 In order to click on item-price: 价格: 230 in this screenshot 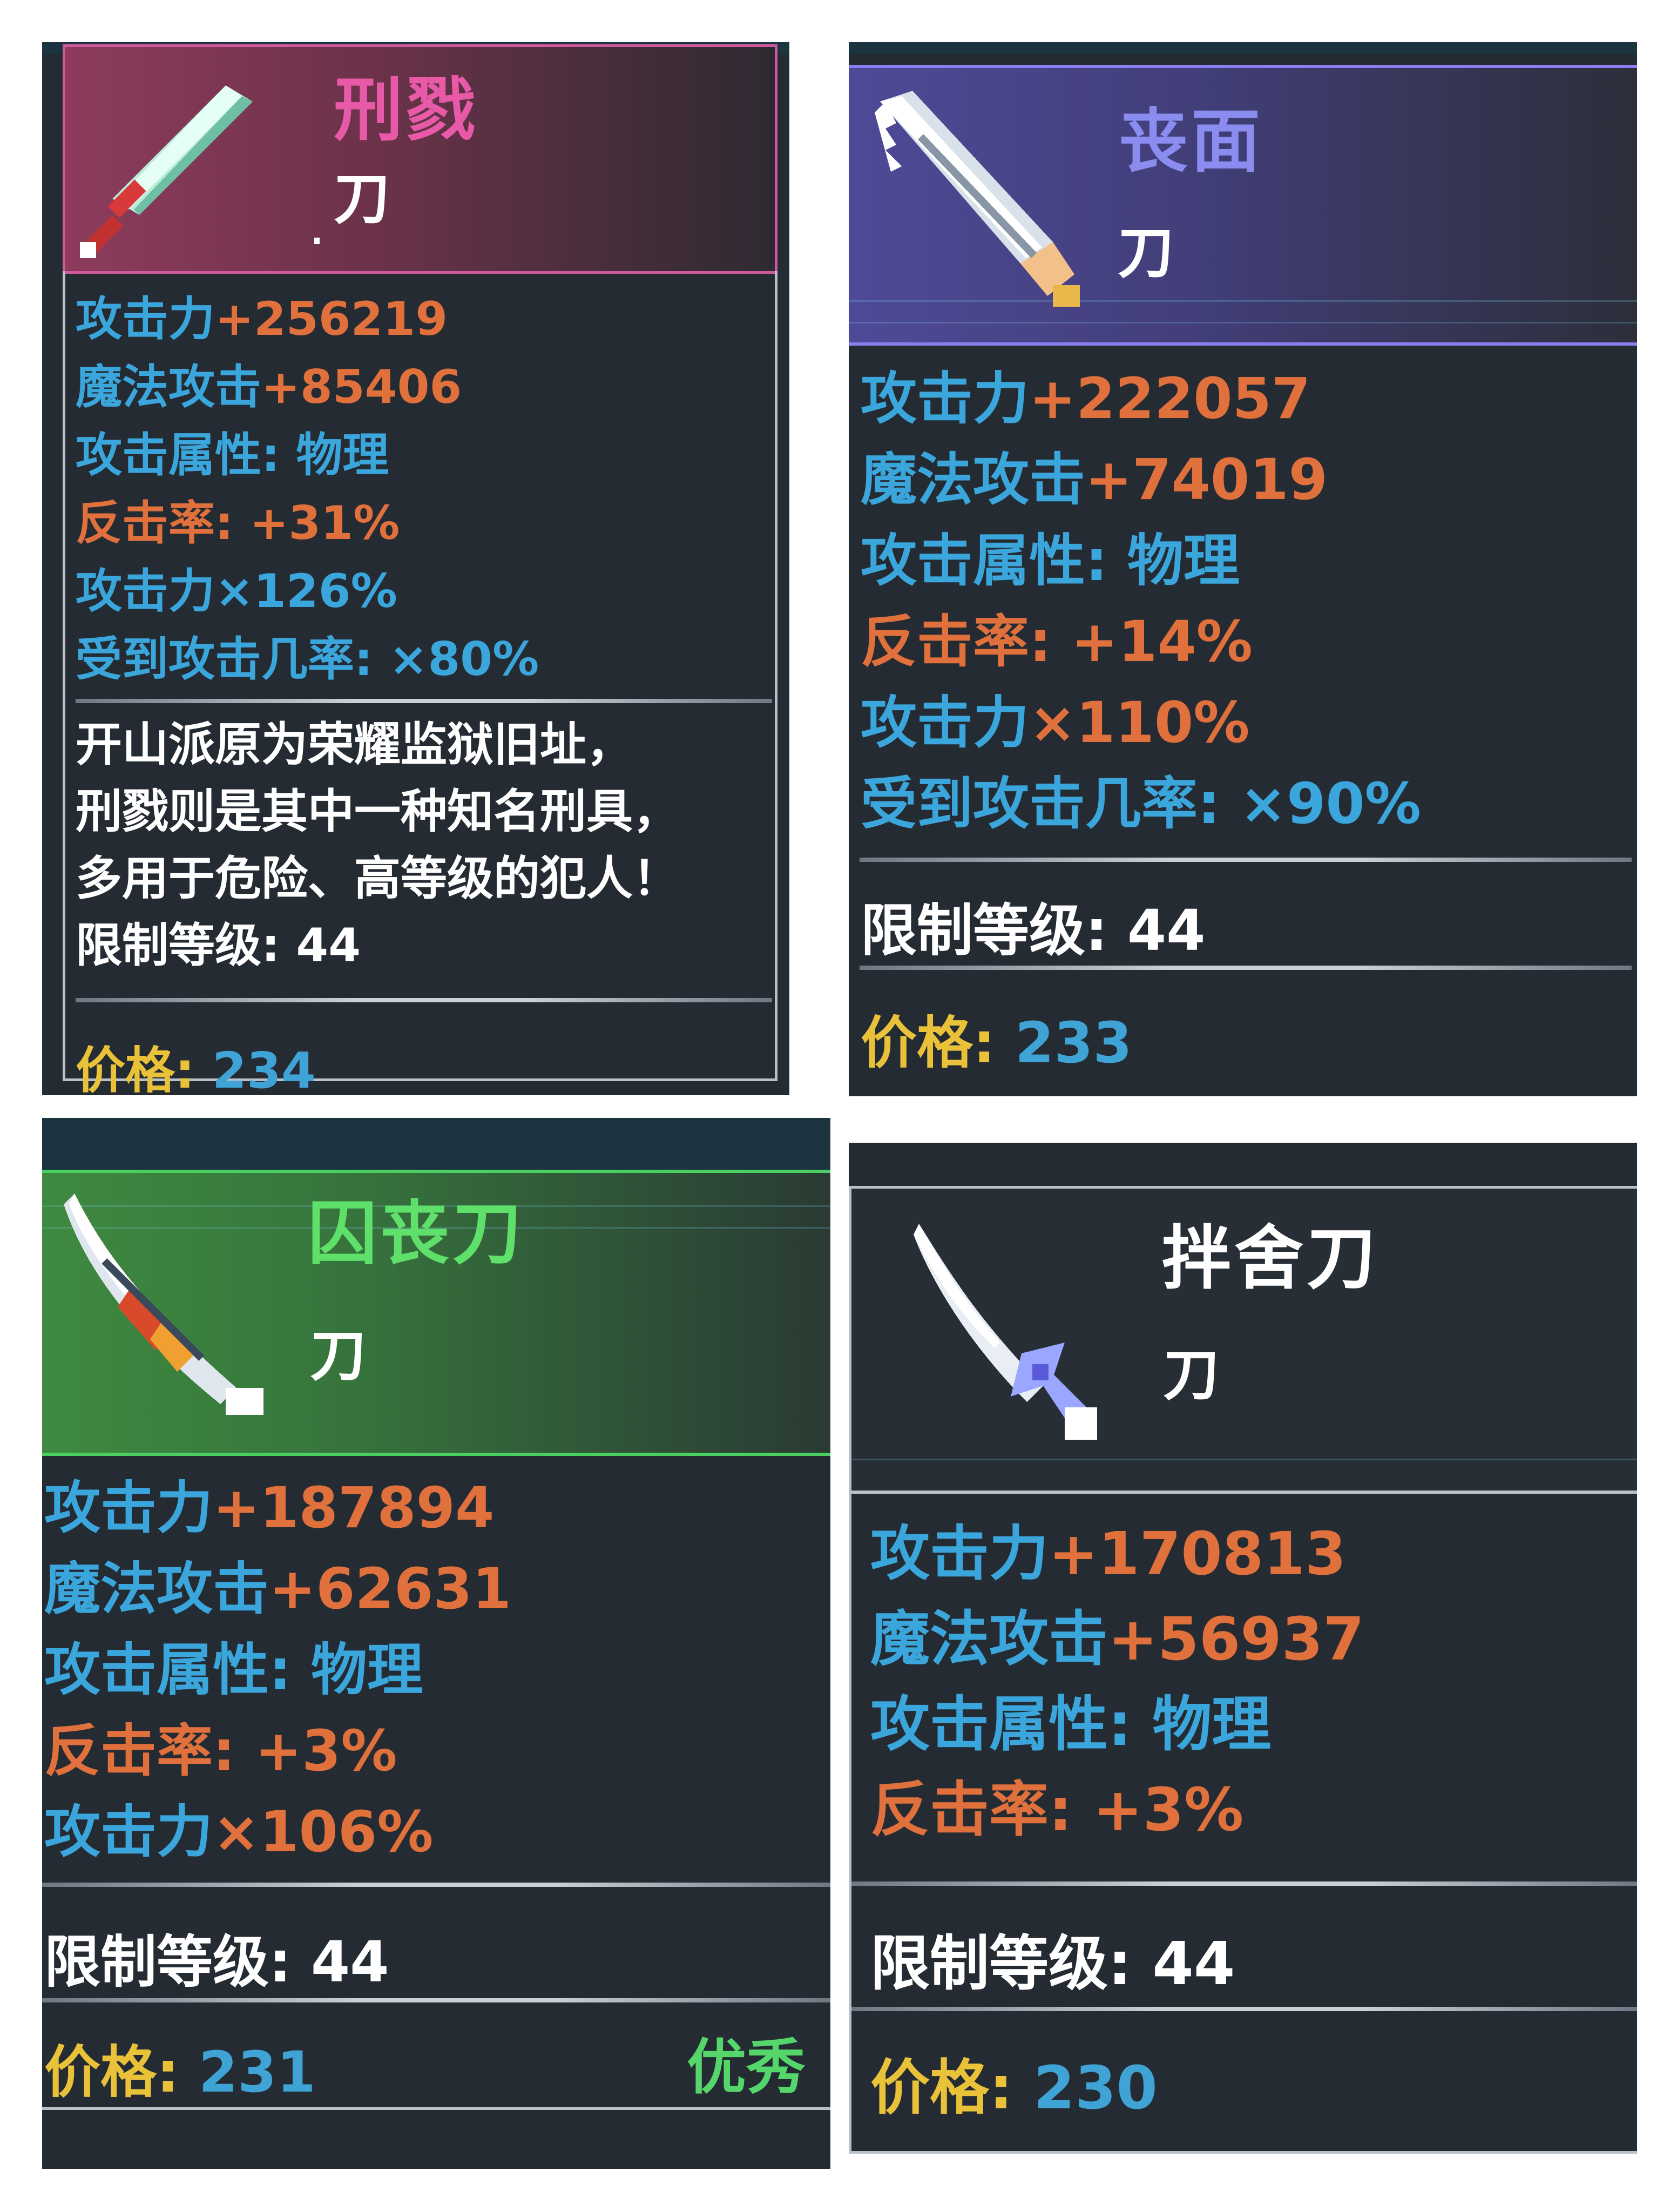, I will do `click(1014, 2087)`.